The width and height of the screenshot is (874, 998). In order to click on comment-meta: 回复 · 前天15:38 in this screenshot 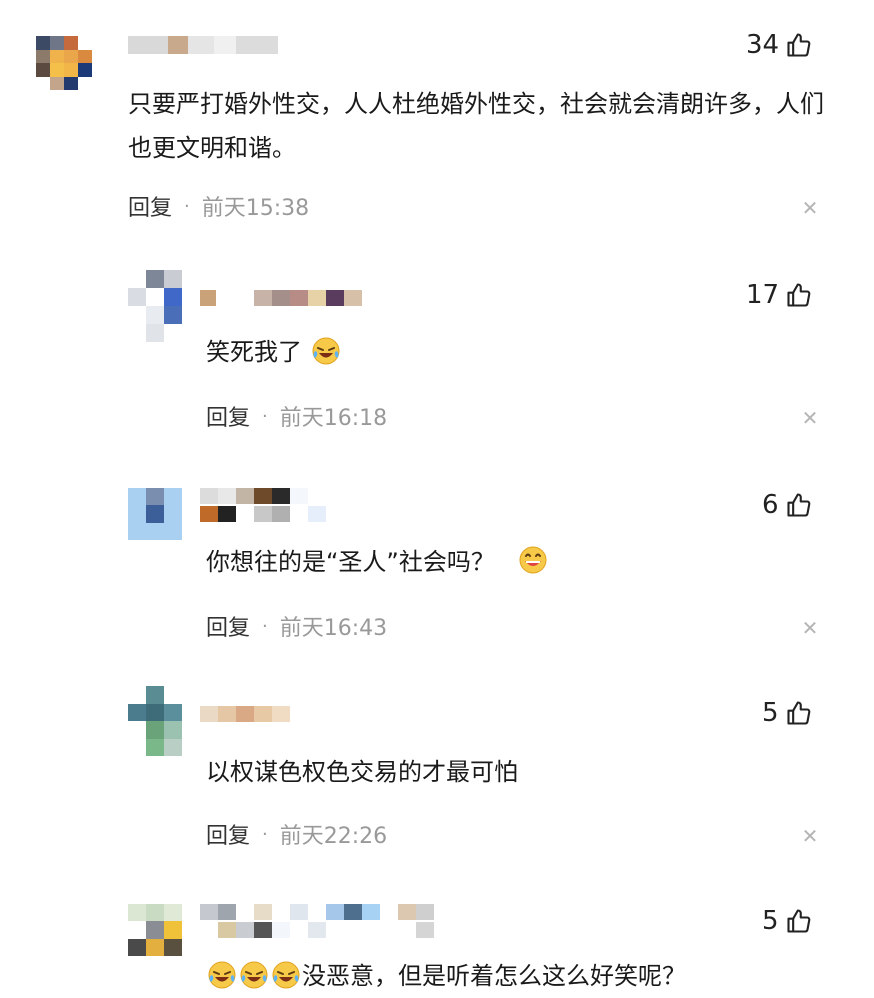, I will do `click(218, 206)`.